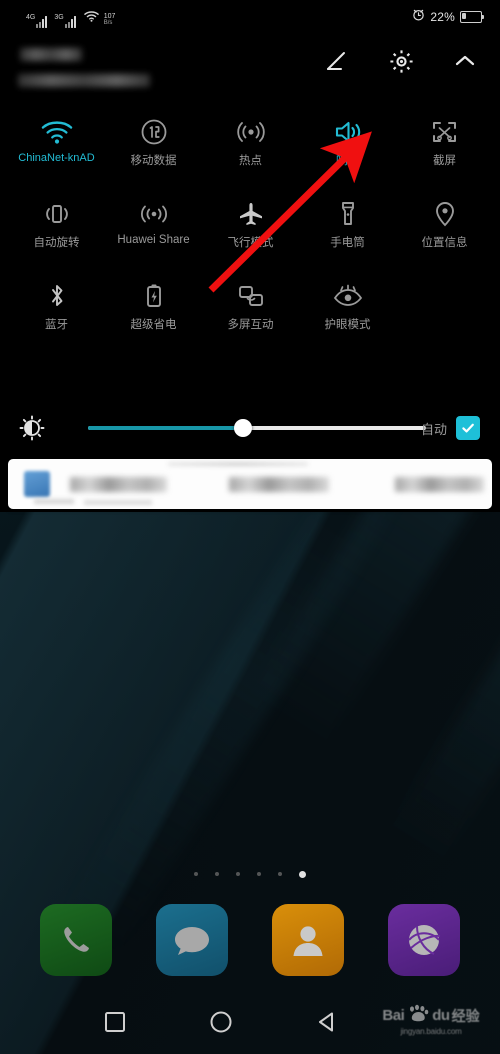 The image size is (500, 1054). Describe the element at coordinates (444, 161) in the screenshot. I see `tile-label: 截屏` at that location.